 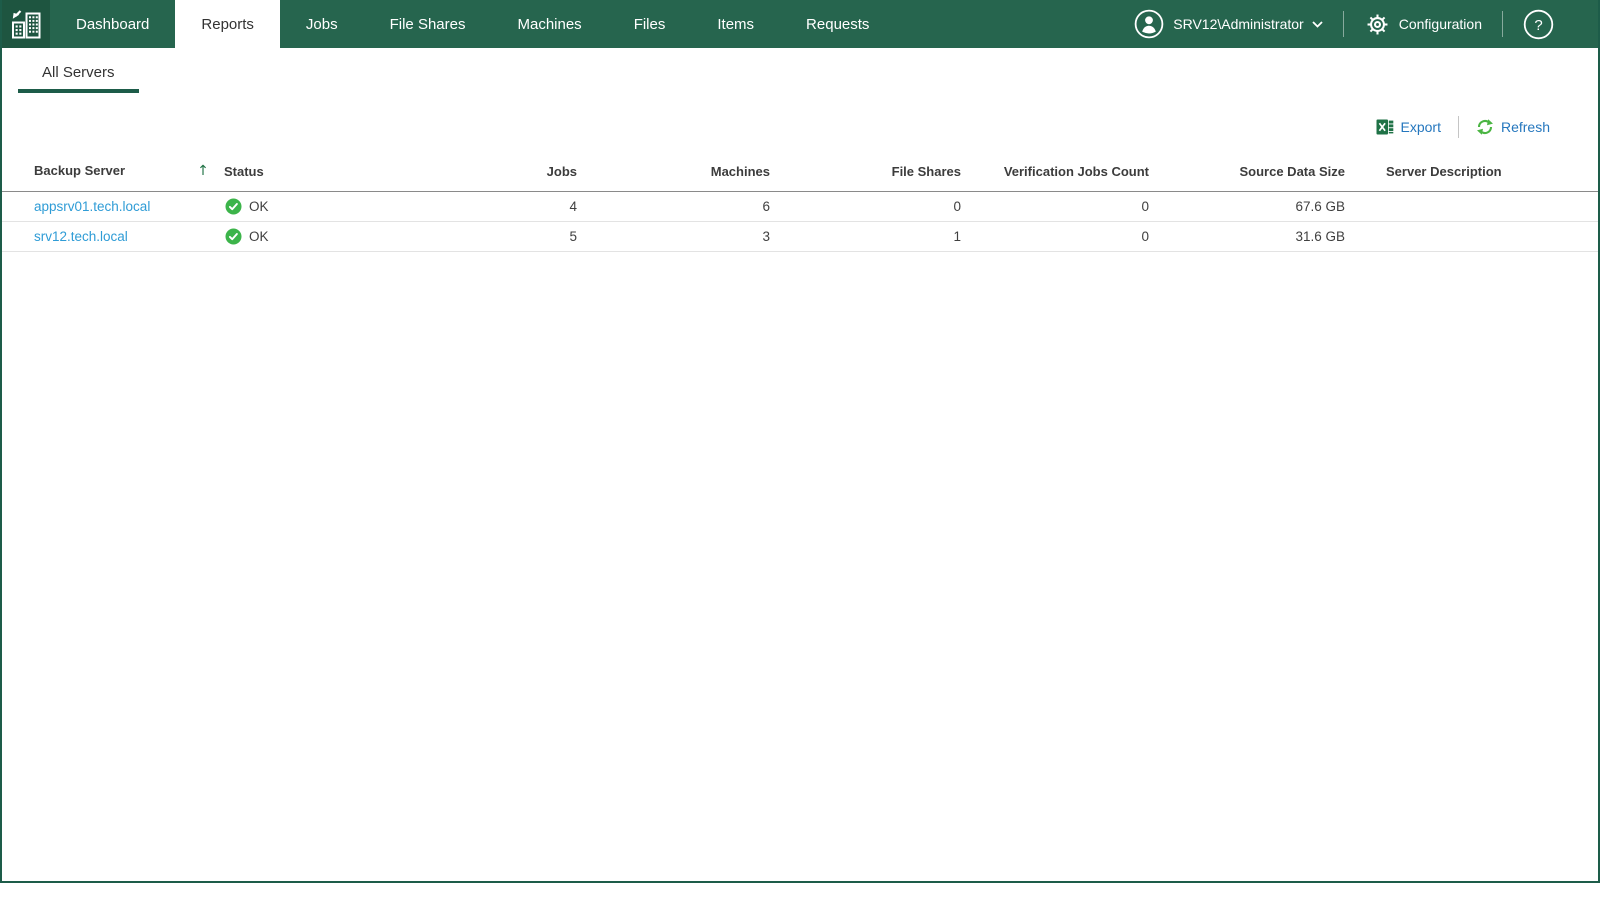 What do you see at coordinates (331, 172) in the screenshot?
I see `column-status: Status` at bounding box center [331, 172].